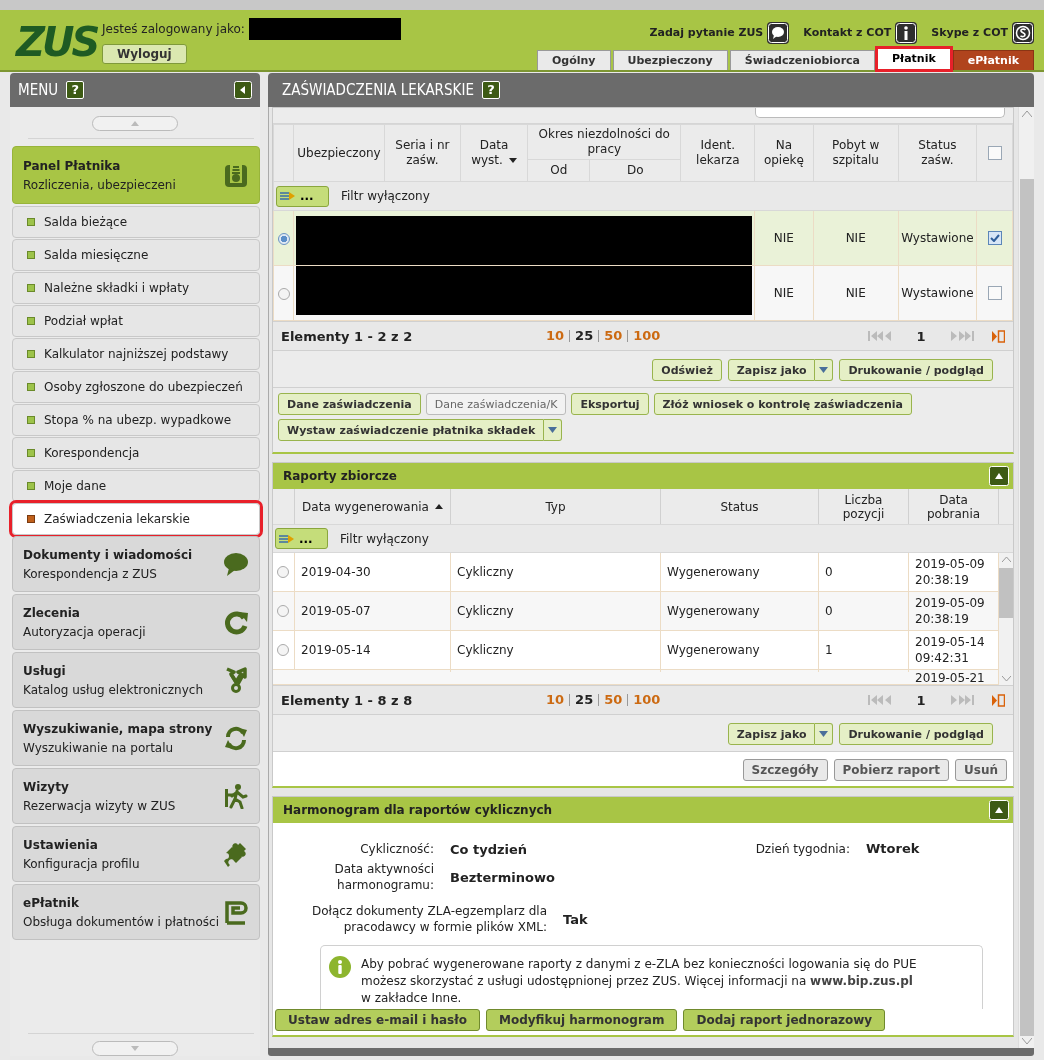  I want to click on button: Usuń, so click(981, 770).